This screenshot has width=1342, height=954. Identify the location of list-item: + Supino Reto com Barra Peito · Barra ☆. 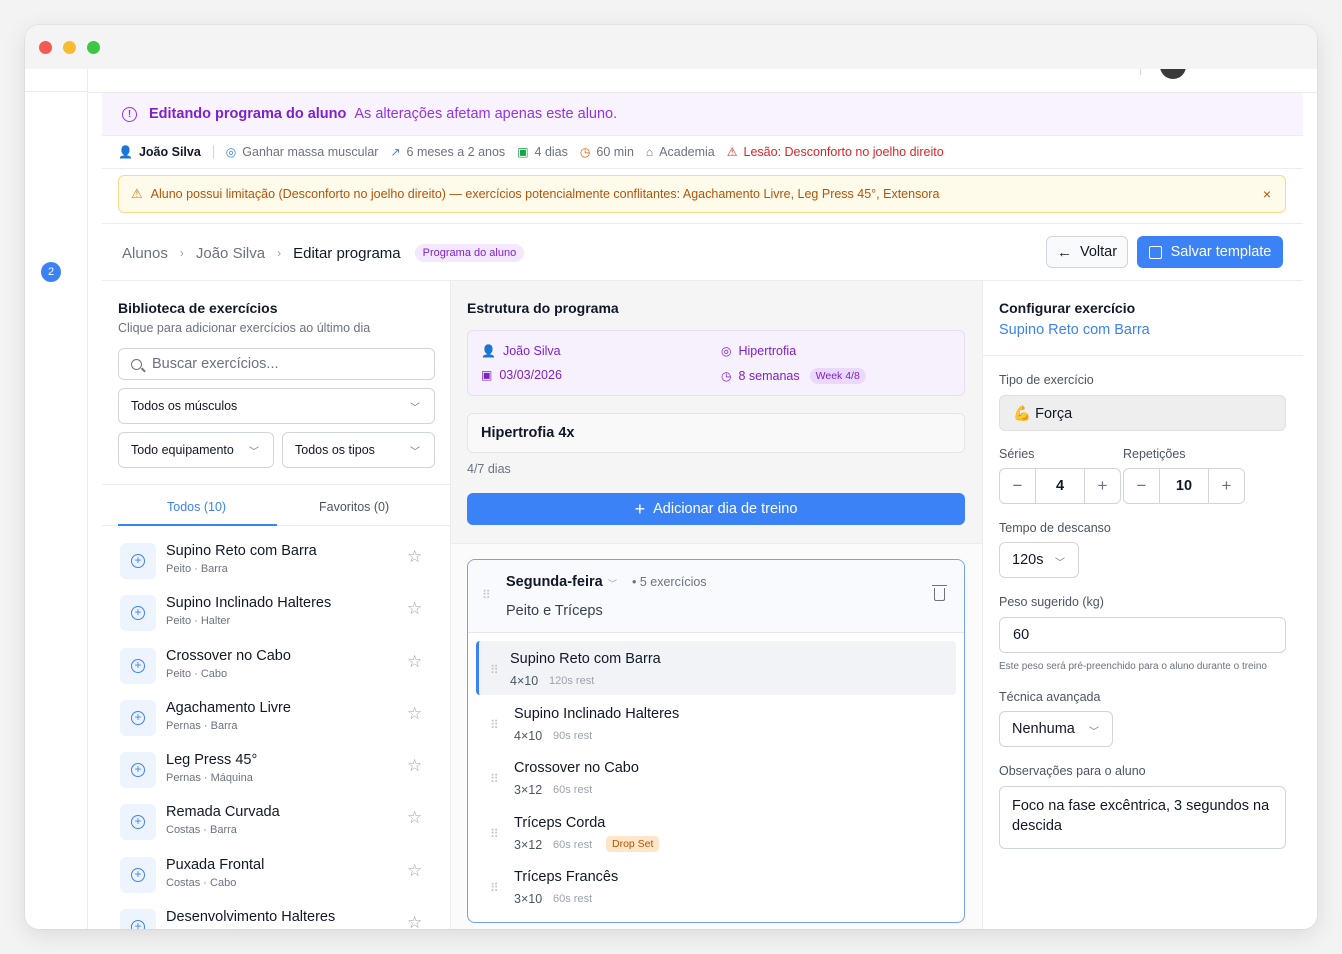
(276, 561).